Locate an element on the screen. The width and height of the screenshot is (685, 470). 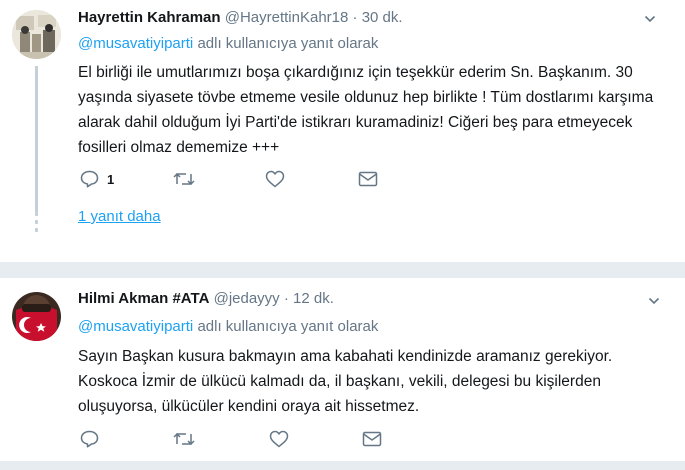
tweet-header: Hilmi Akman #ATA @jedayyy · 12 dk. is located at coordinates (206, 298).